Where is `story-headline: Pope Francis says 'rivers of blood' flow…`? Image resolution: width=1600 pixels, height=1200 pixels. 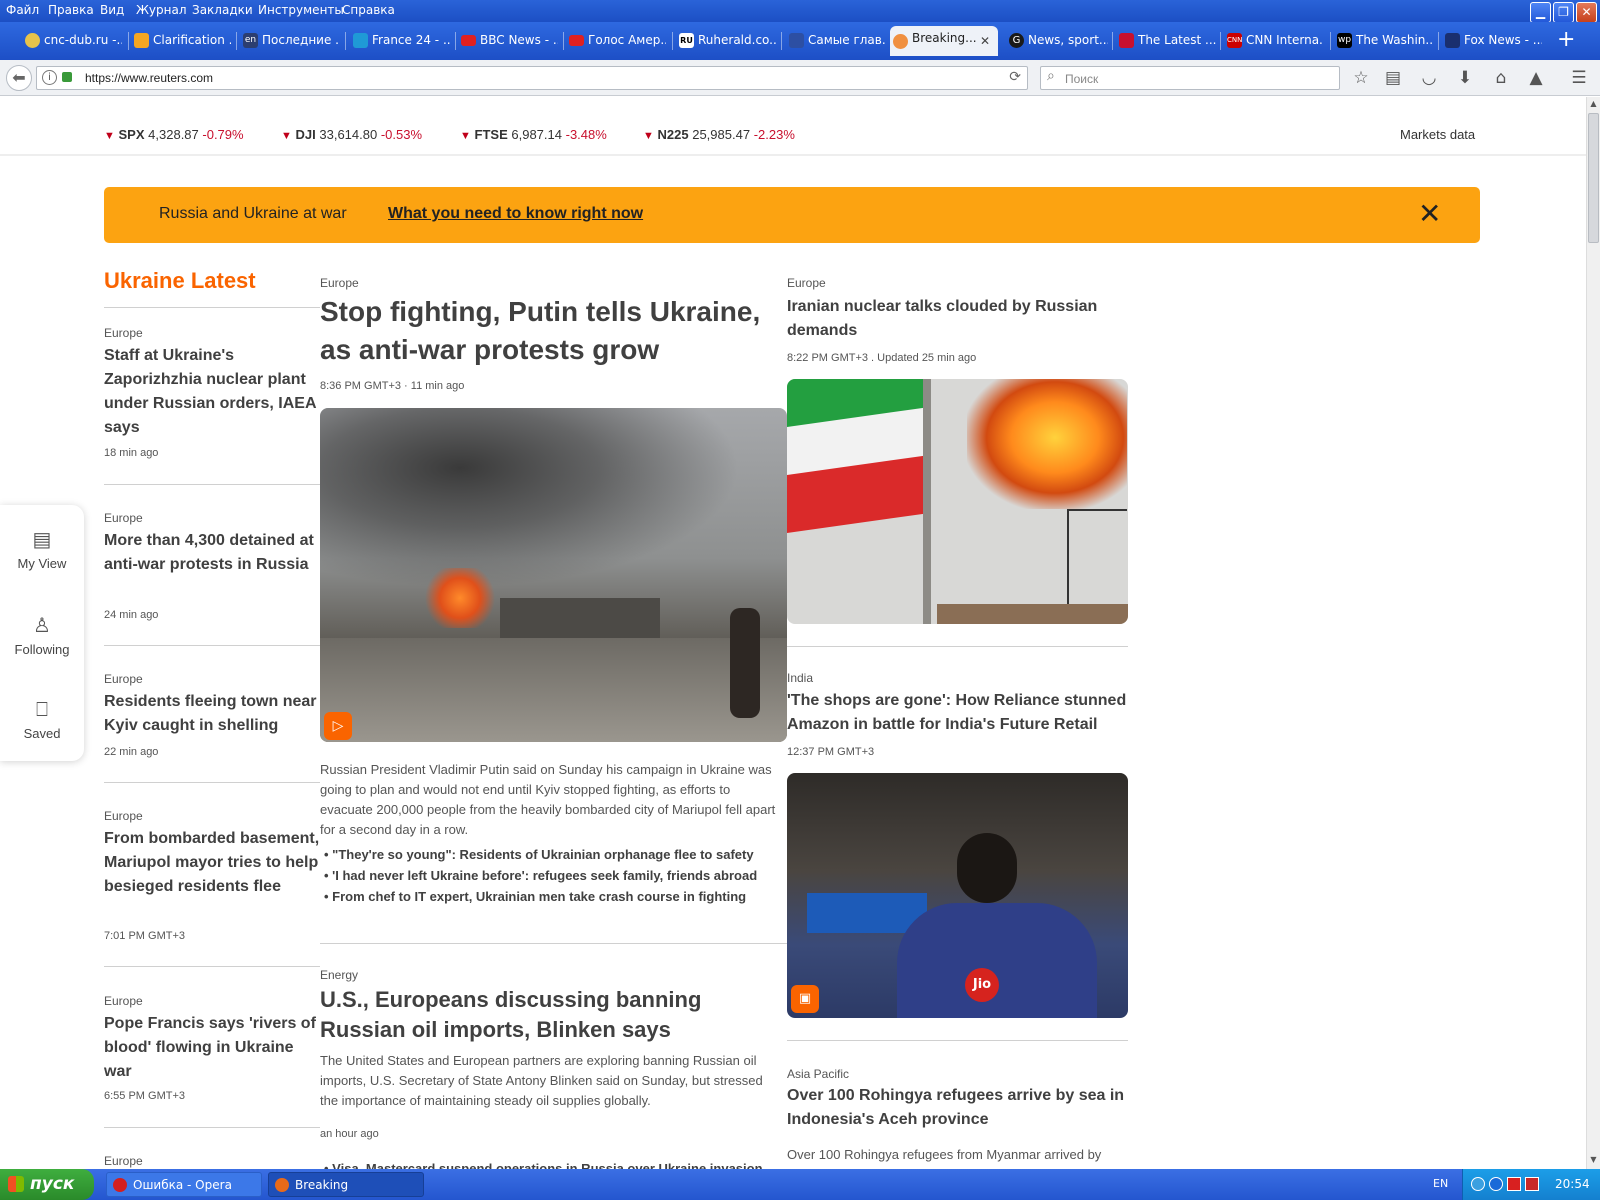
story-headline: Pope Francis says 'rivers of blood' flow… is located at coordinates (212, 1048).